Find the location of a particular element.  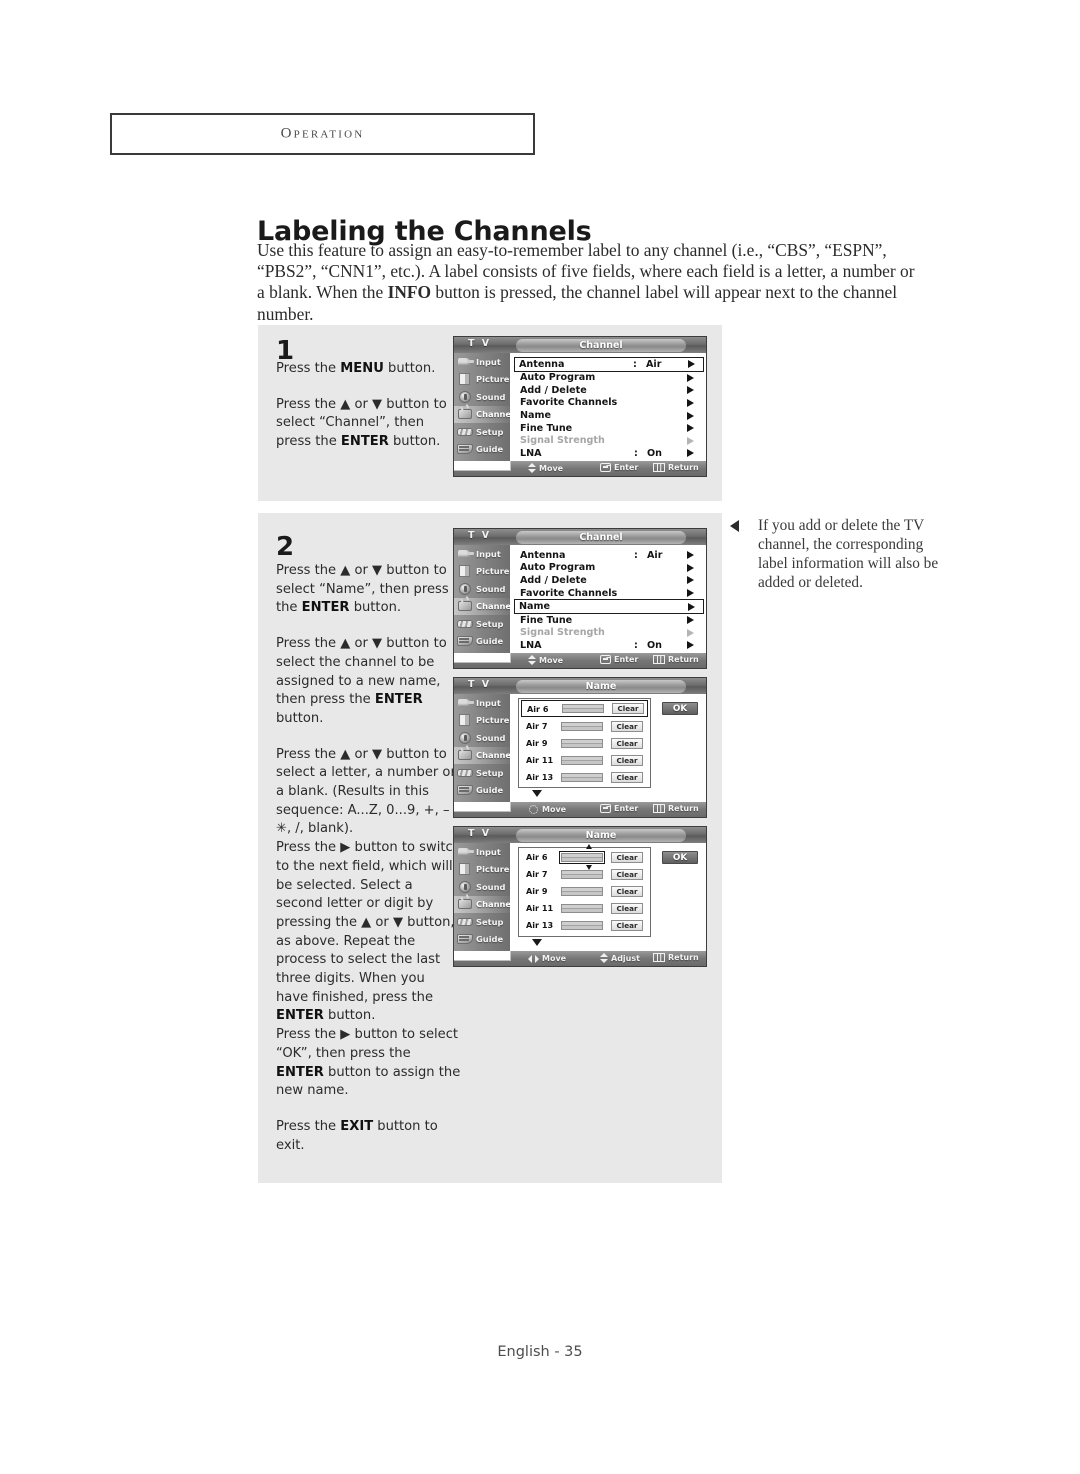

setup-icon is located at coordinates (465, 922).